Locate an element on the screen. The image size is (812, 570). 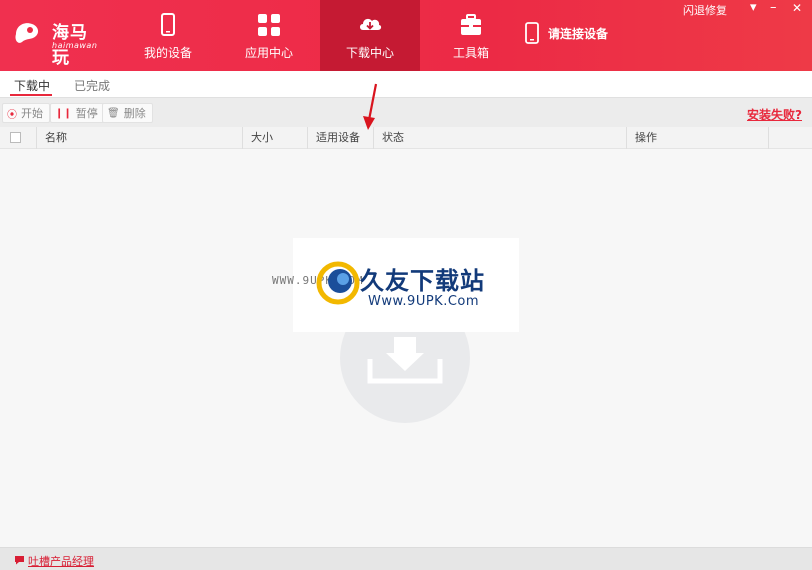
play-circle-icon: ⦿ is located at coordinates (12, 115).